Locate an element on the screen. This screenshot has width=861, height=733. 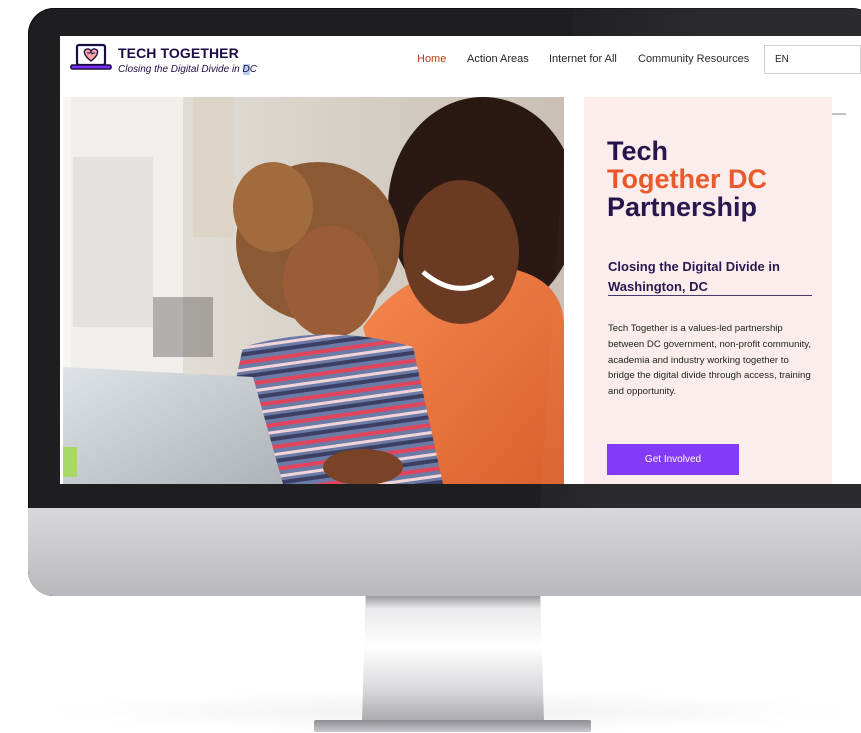
monitor-stand is located at coordinates (453, 659).